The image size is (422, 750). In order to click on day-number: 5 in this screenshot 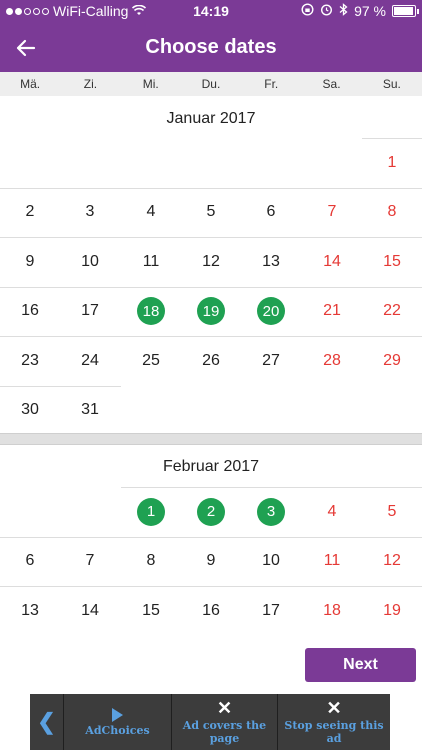, I will do `click(211, 211)`.